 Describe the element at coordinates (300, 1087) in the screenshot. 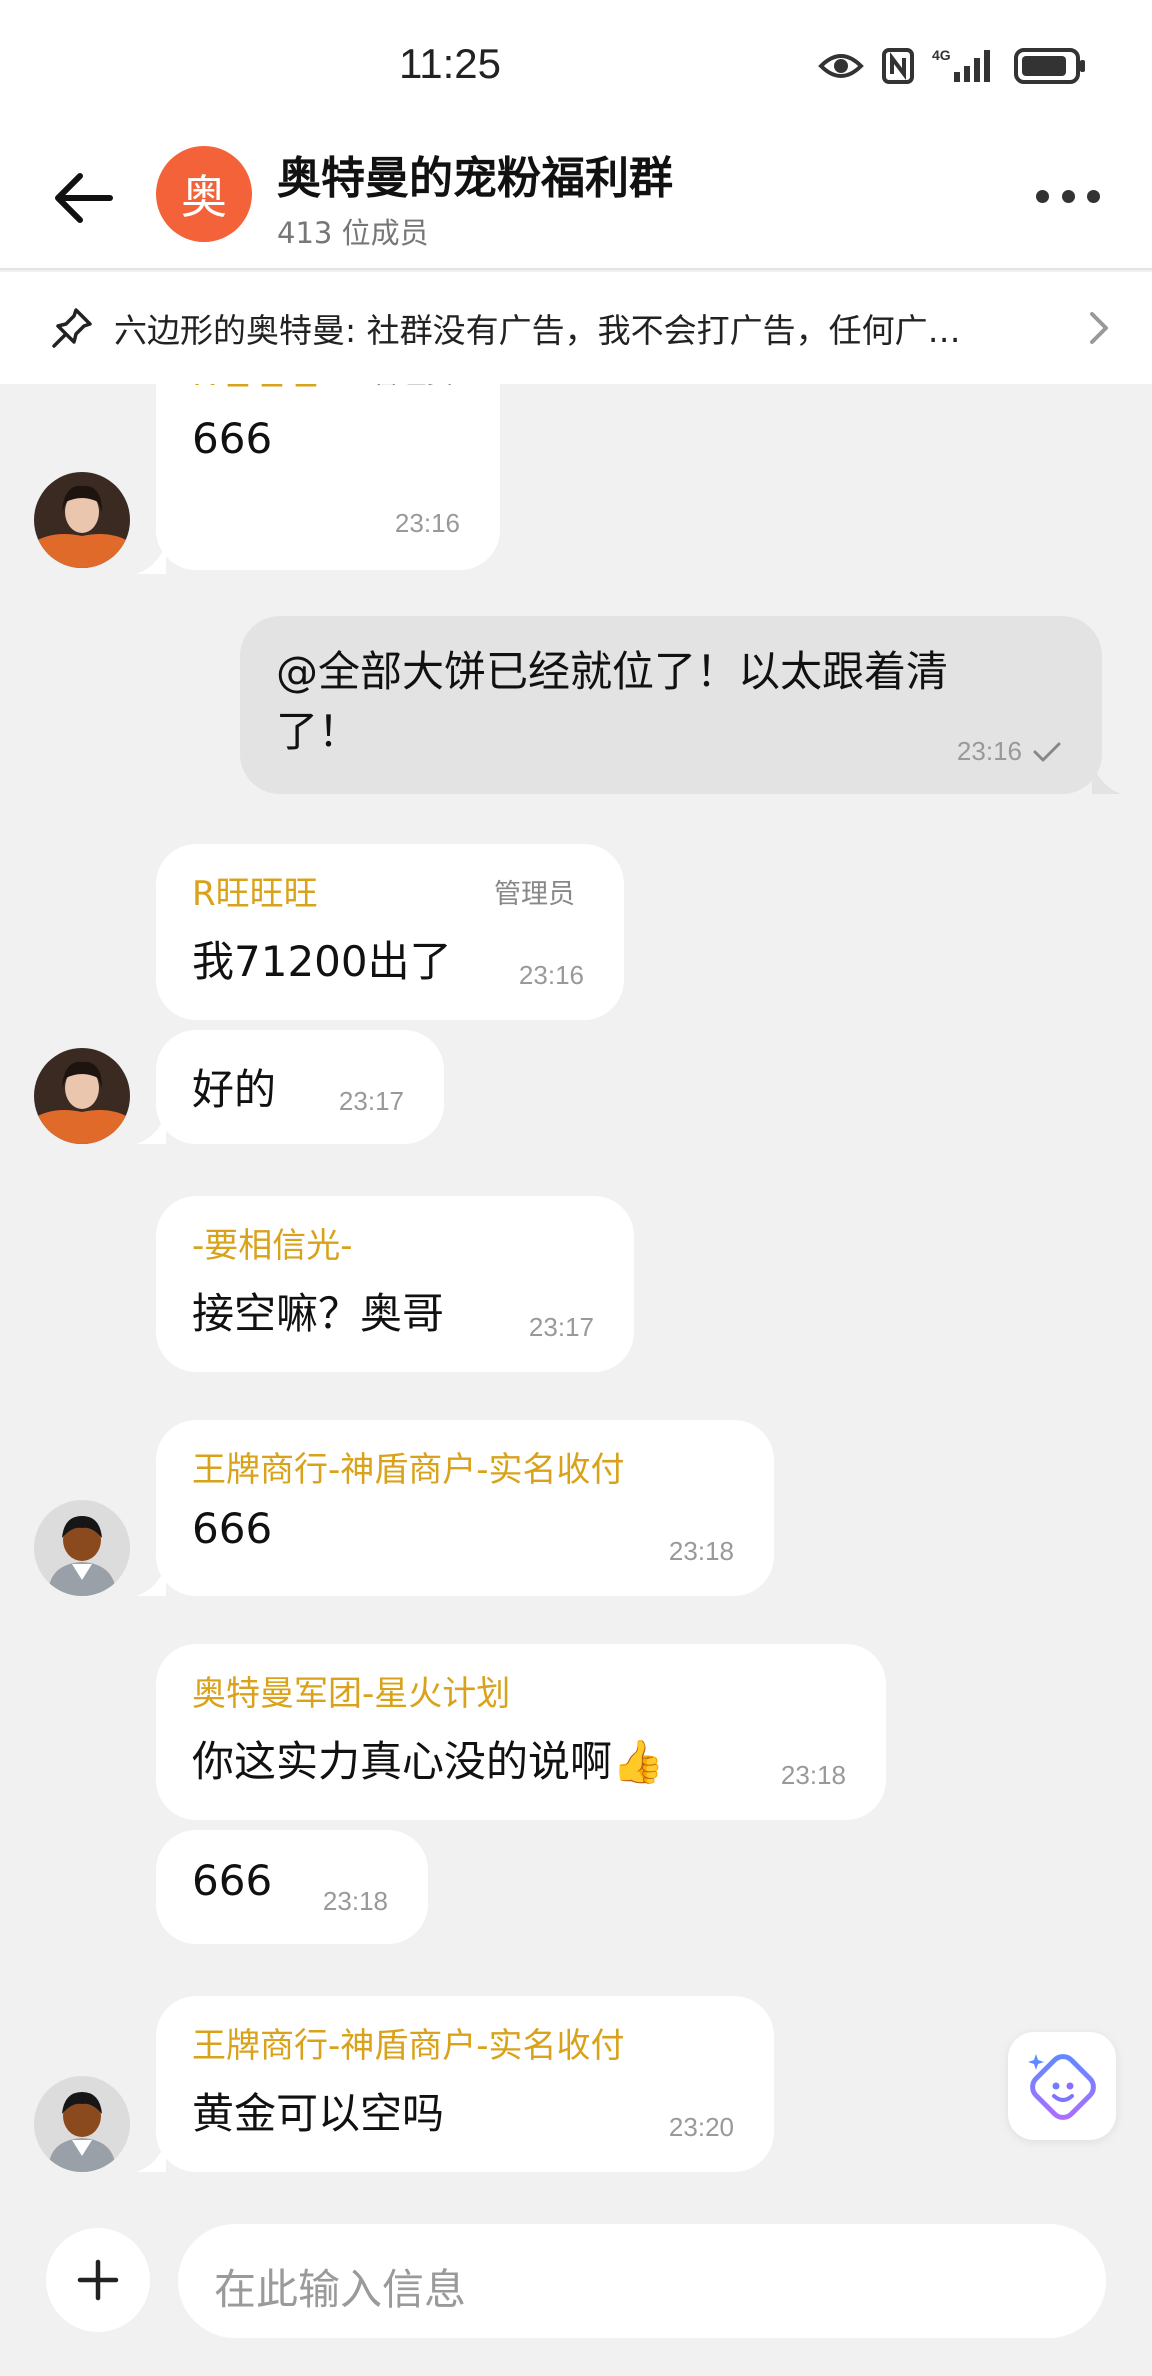

I see `message-bubble: 好的 23:17` at that location.